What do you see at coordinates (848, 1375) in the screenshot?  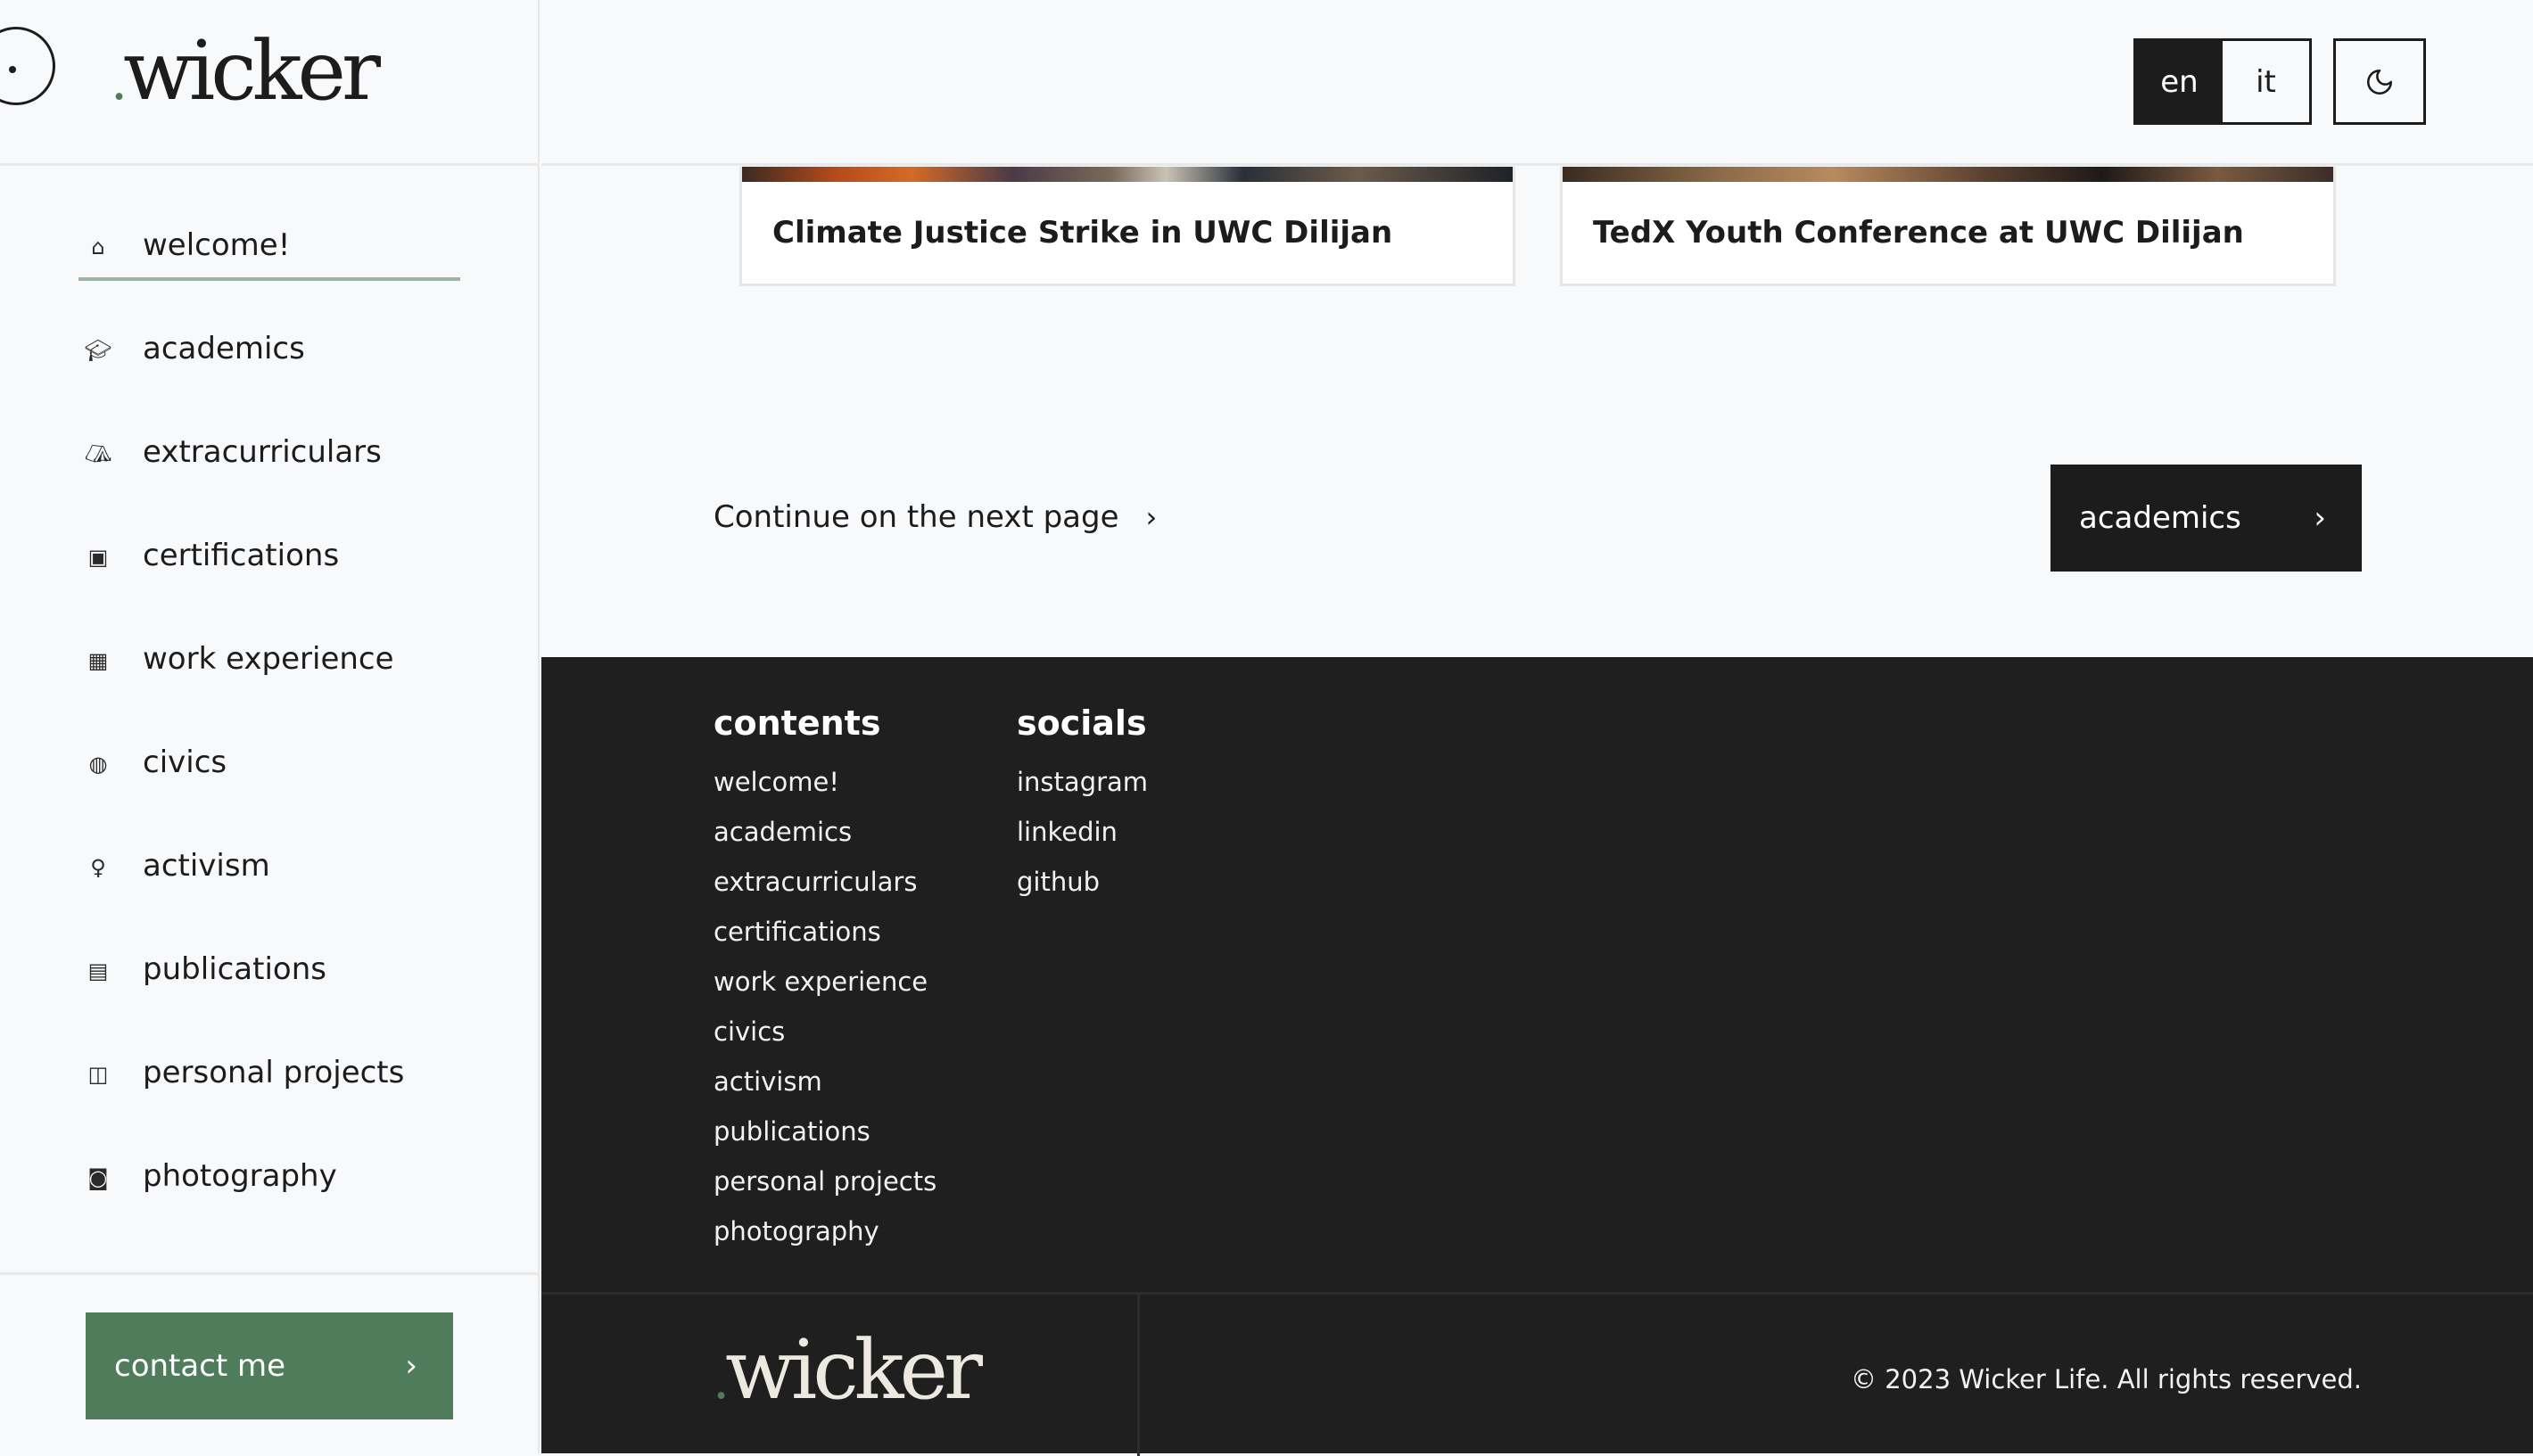 I see `footer-logo: .wicker` at bounding box center [848, 1375].